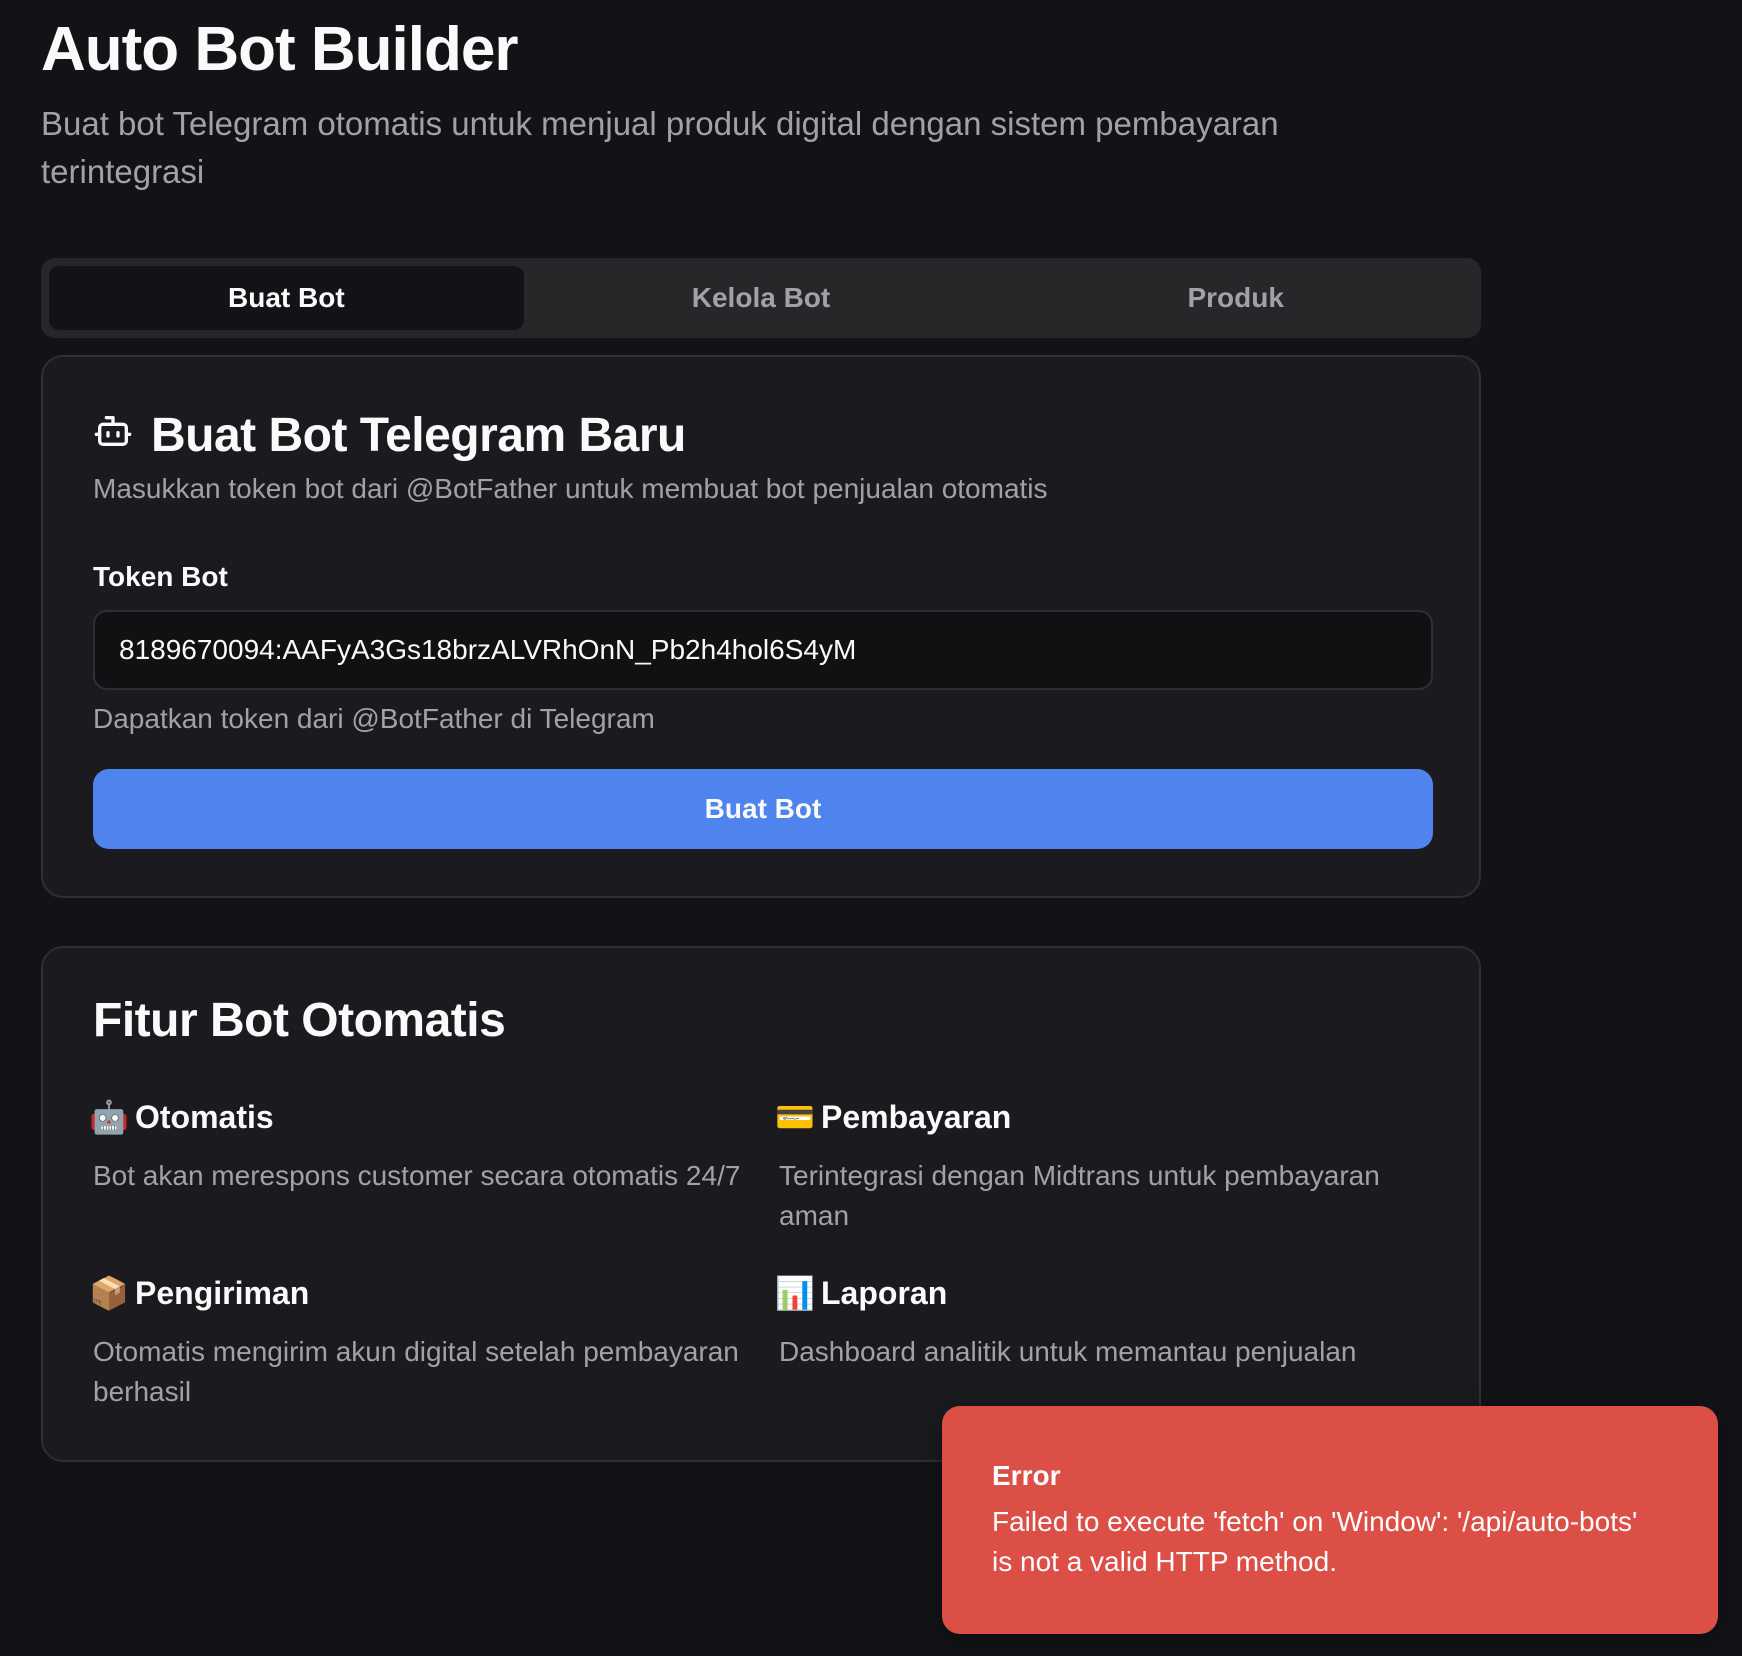  Describe the element at coordinates (763, 650) in the screenshot. I see `token-input` at that location.